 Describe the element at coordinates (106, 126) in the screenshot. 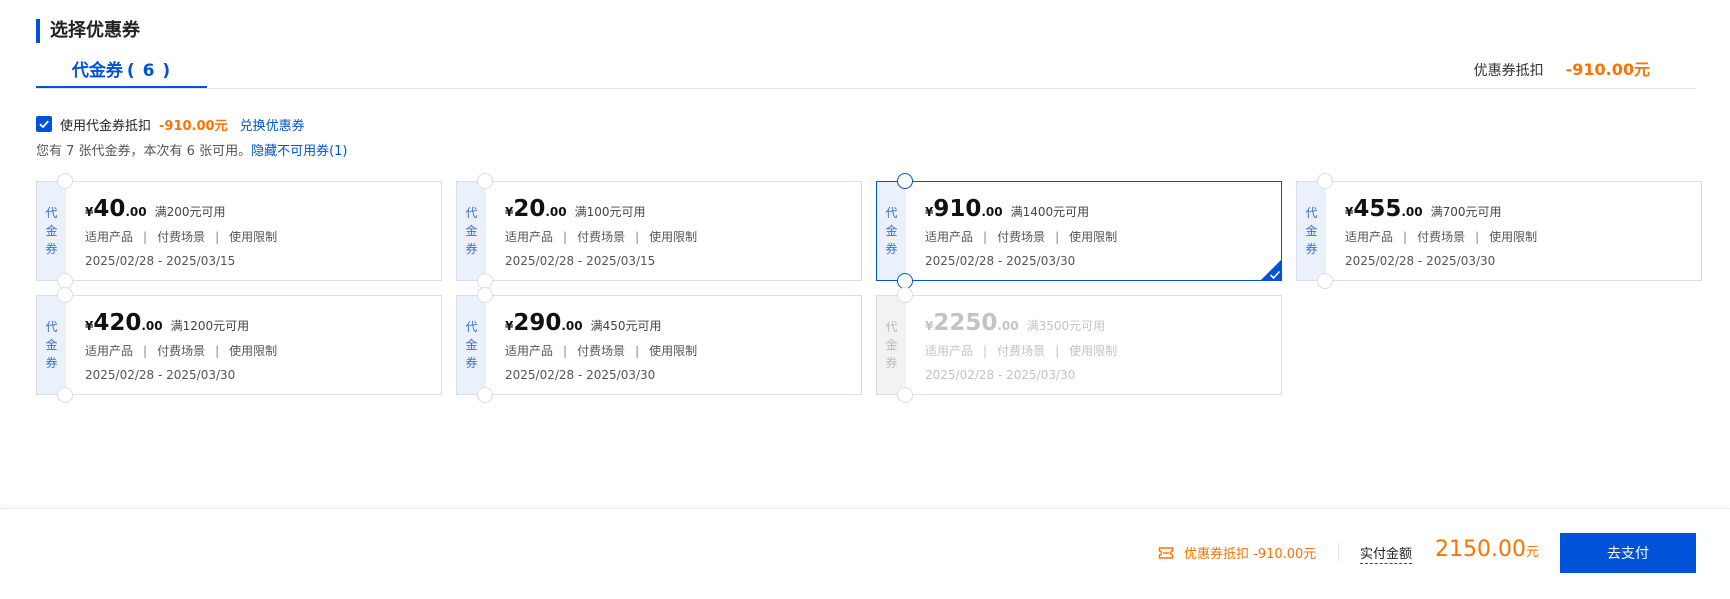

I see `use-voucher-label: 使用代金券抵扣` at that location.